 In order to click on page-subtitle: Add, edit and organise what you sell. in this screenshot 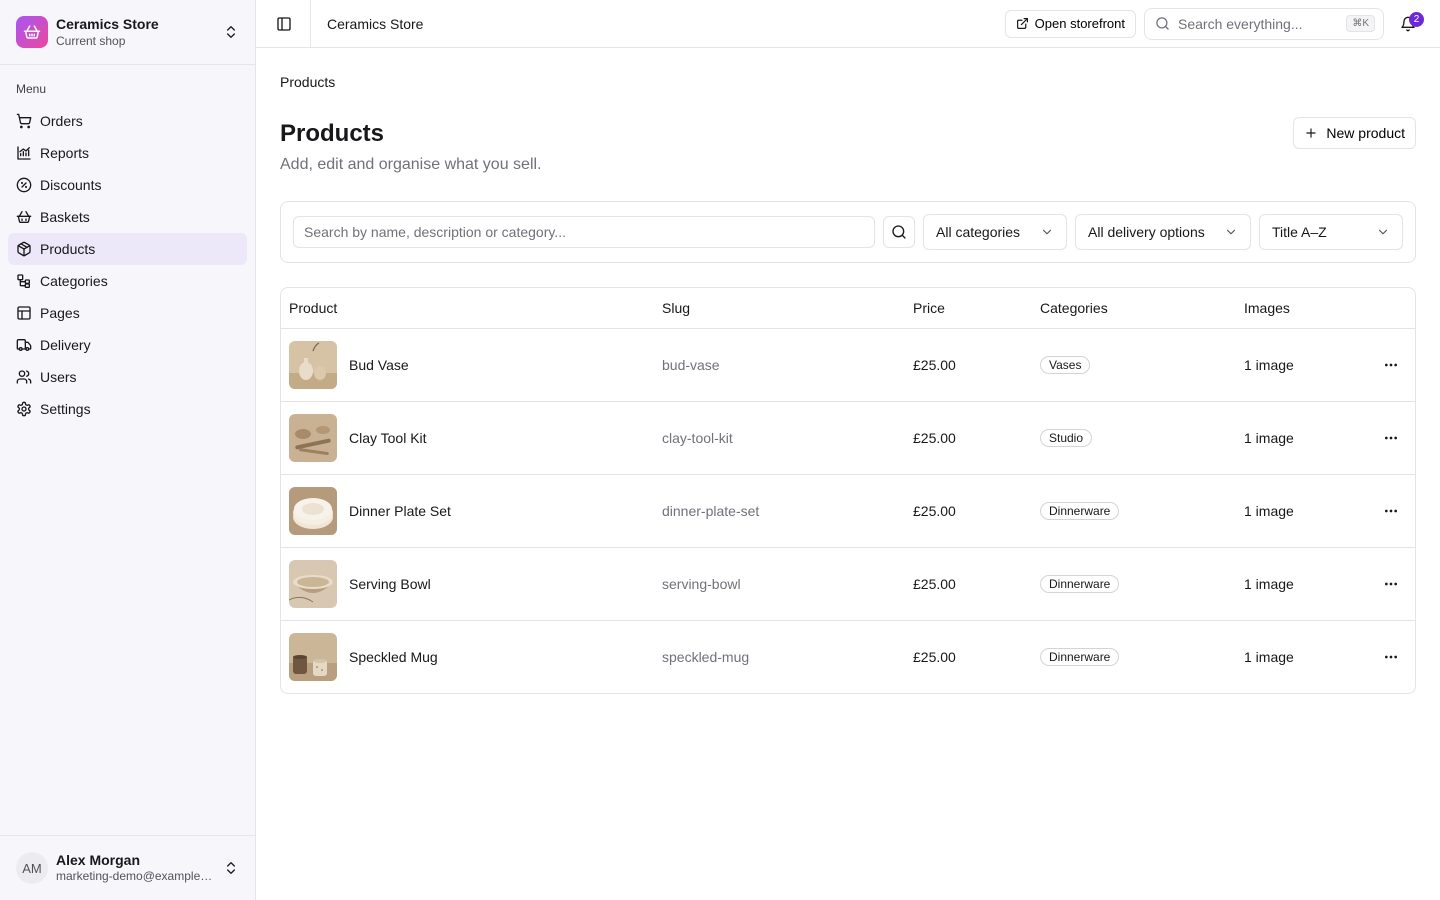, I will do `click(411, 164)`.